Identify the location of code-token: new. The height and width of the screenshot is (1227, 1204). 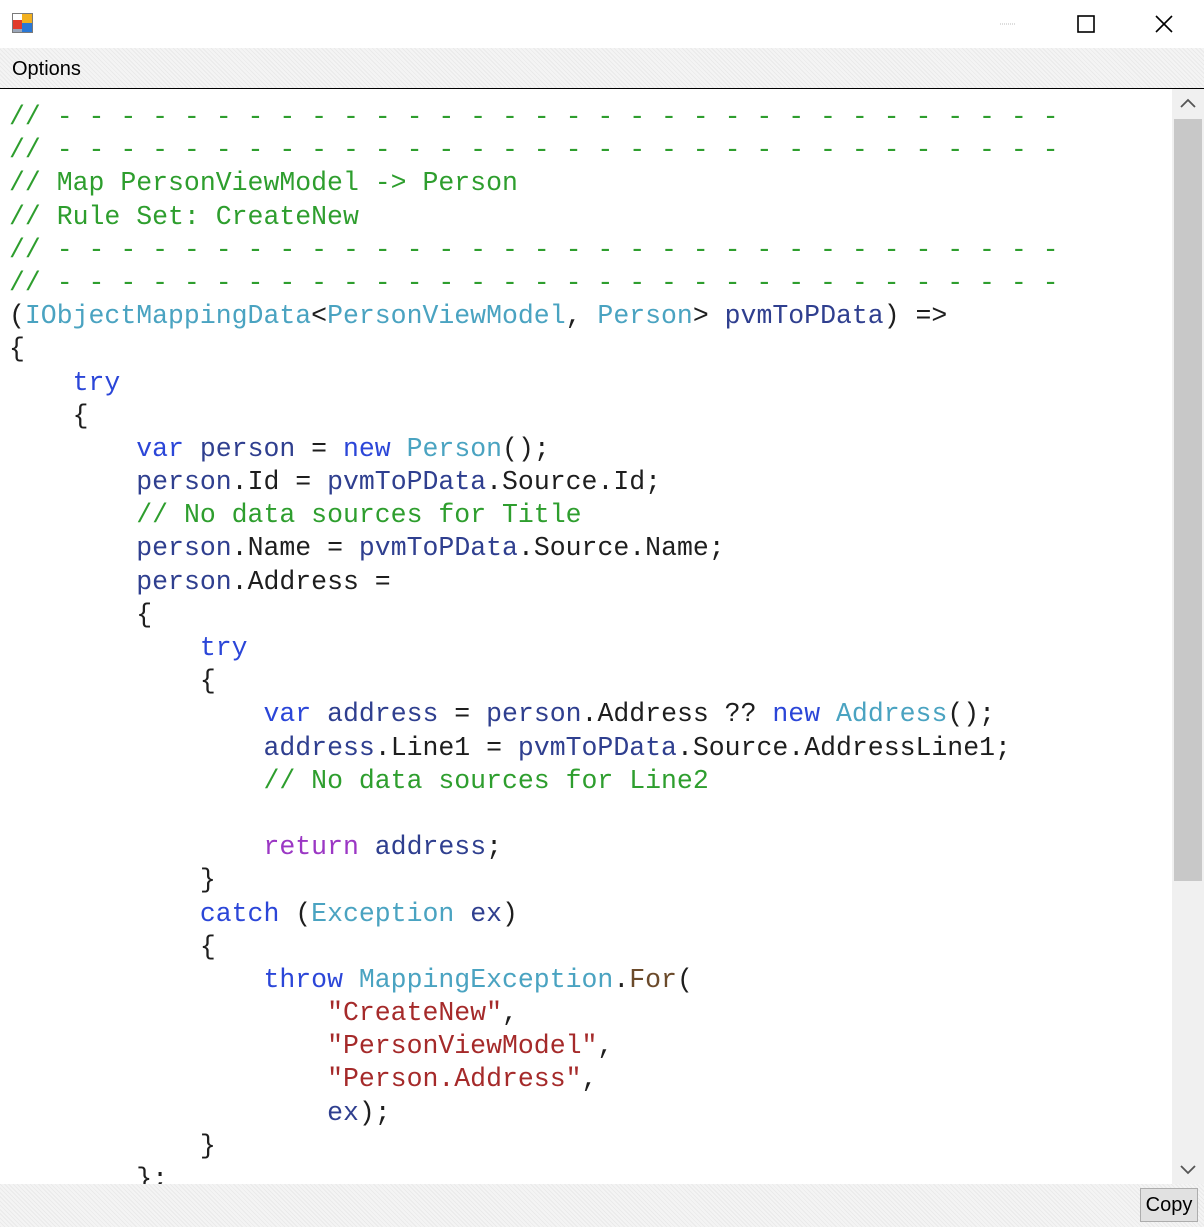
(367, 448).